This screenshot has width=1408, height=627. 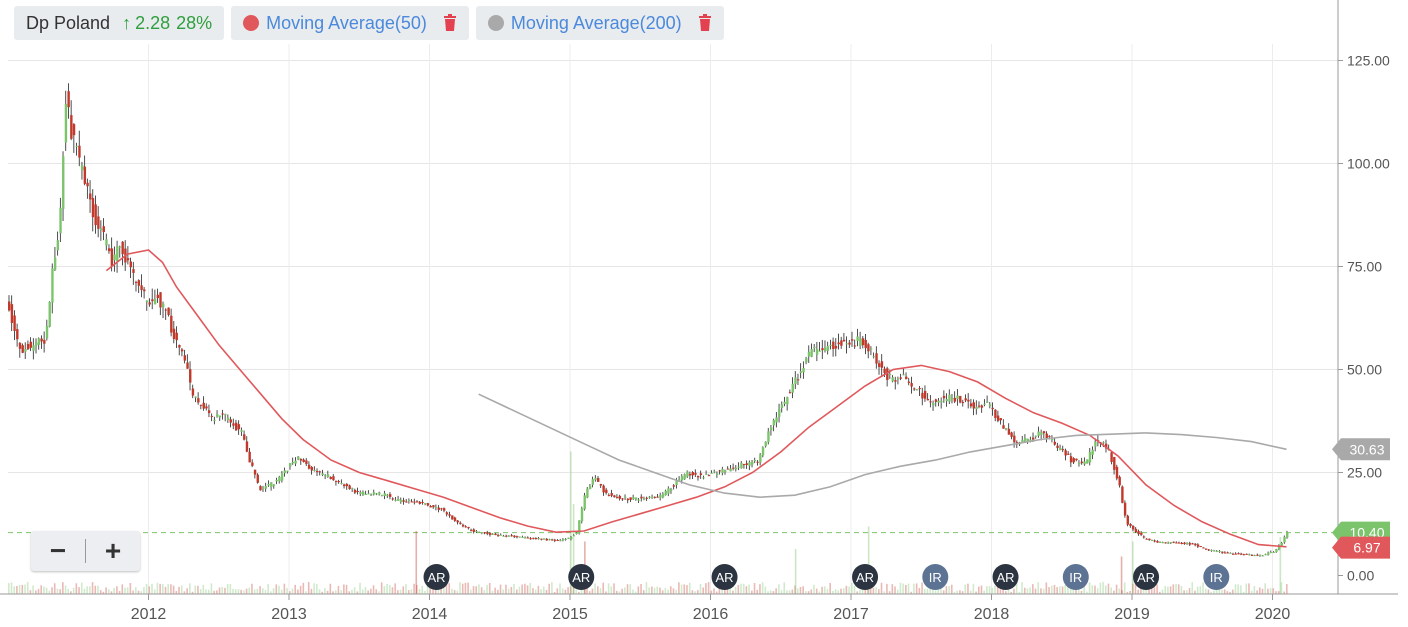 I want to click on volume-spike, so click(x=1121, y=575).